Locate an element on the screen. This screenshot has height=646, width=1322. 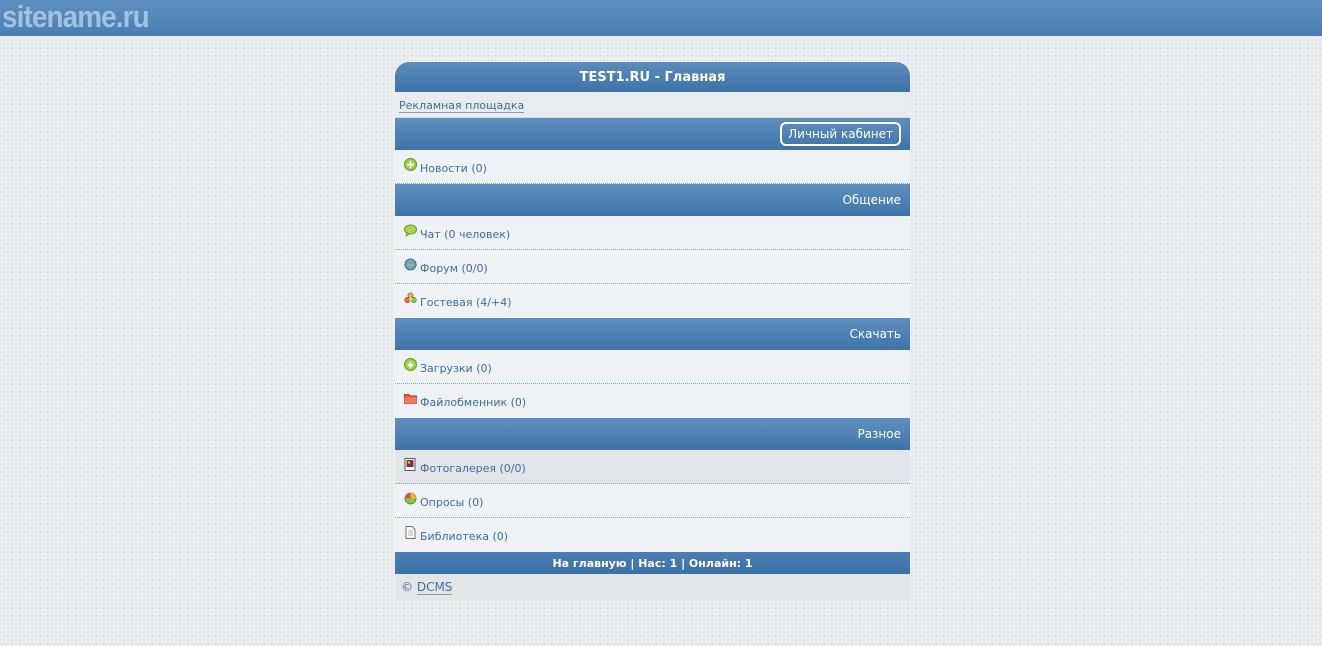
menu-item-label: Загрузки (0) is located at coordinates (456, 368).